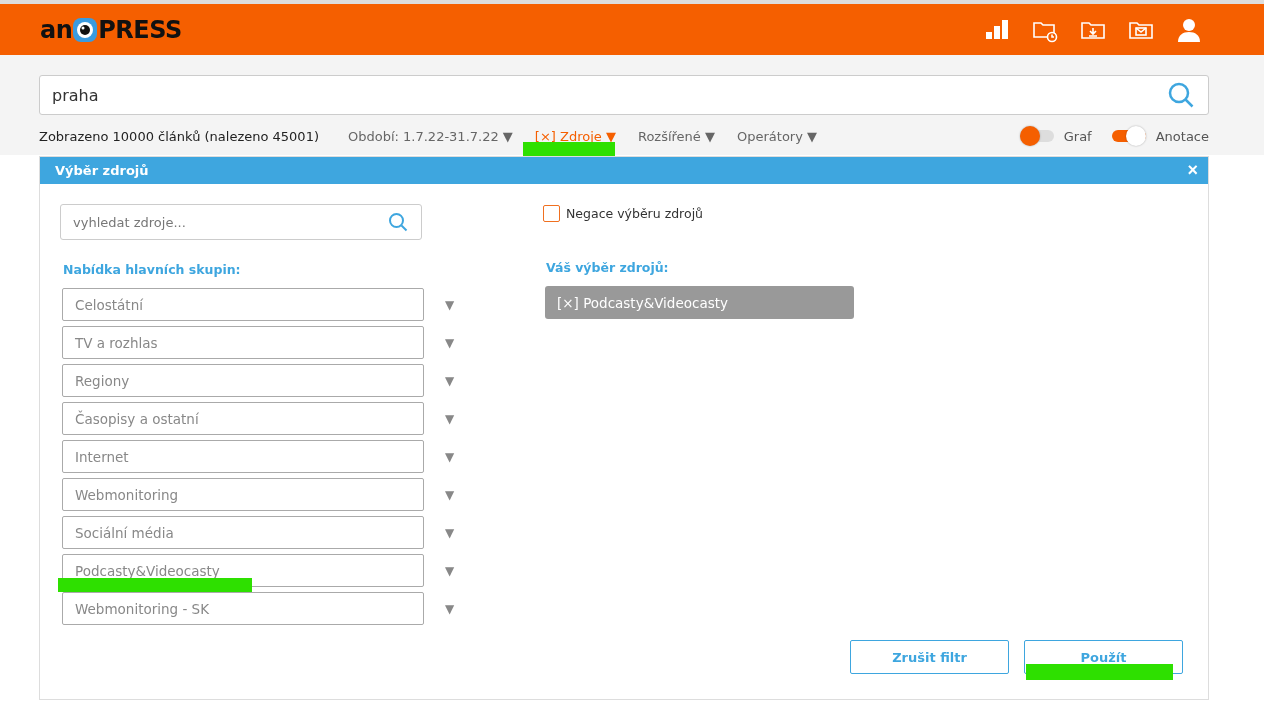 The width and height of the screenshot is (1264, 705). I want to click on search-field: praha, so click(624, 95).